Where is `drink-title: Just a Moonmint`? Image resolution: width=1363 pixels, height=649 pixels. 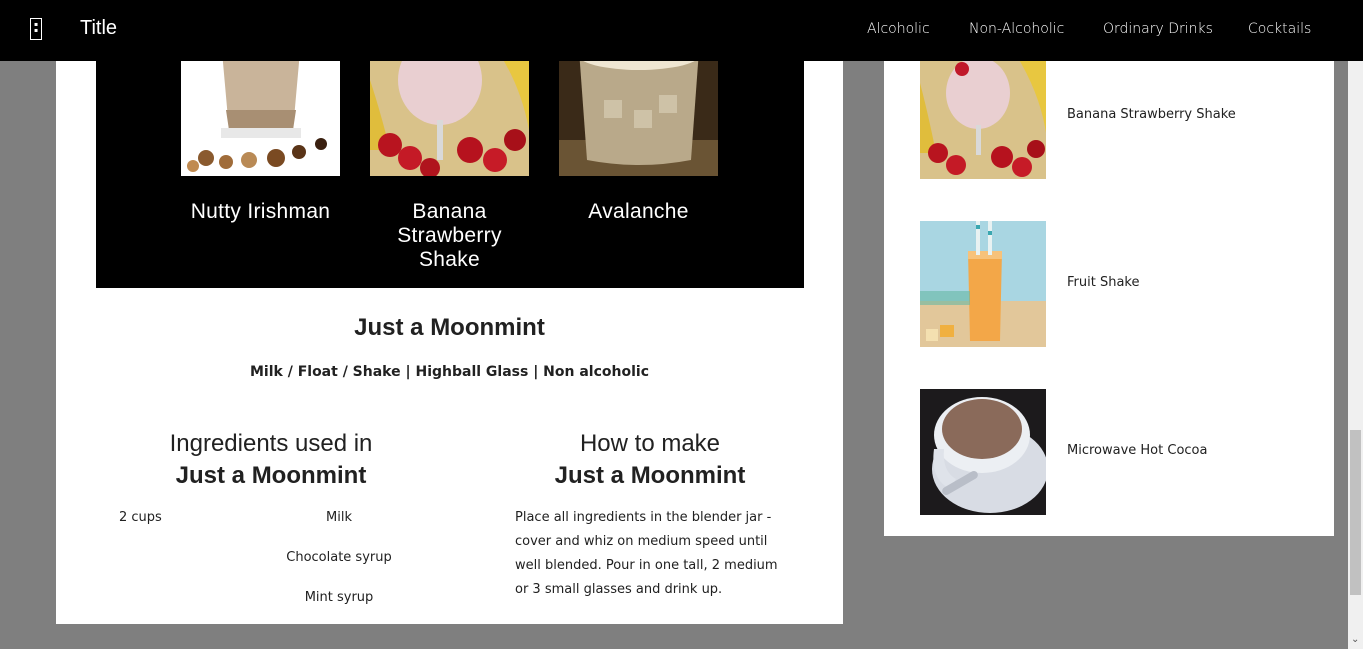 drink-title: Just a Moonmint is located at coordinates (449, 327).